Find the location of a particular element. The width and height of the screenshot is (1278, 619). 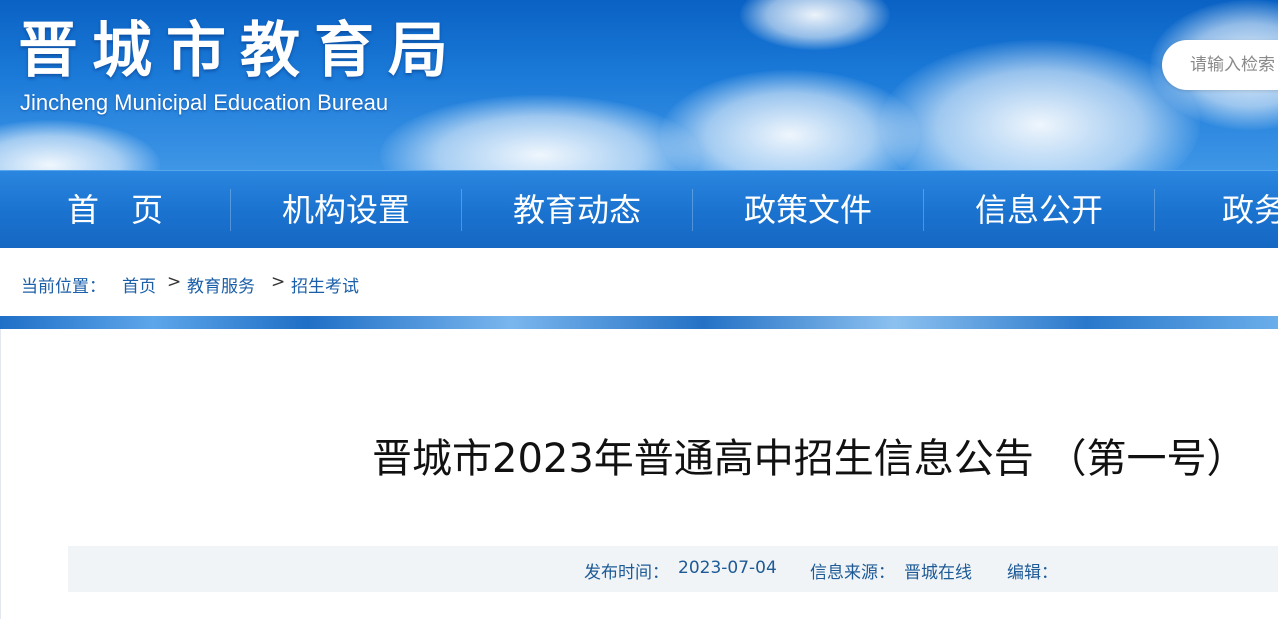

breadcrumb-link-admissions: 招生考试 is located at coordinates (325, 284).